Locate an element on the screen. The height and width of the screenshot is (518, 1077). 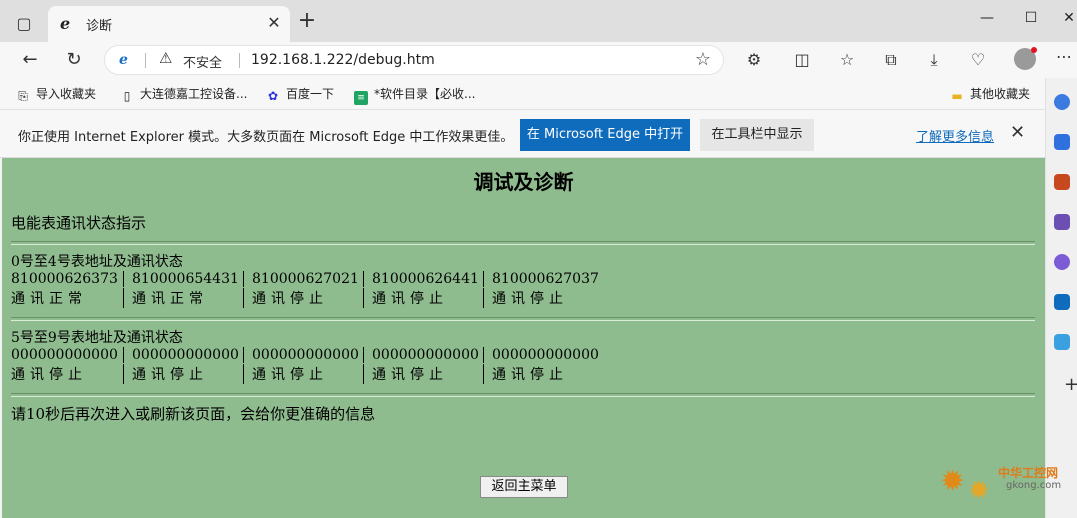
search-icon is located at coordinates (1062, 102).